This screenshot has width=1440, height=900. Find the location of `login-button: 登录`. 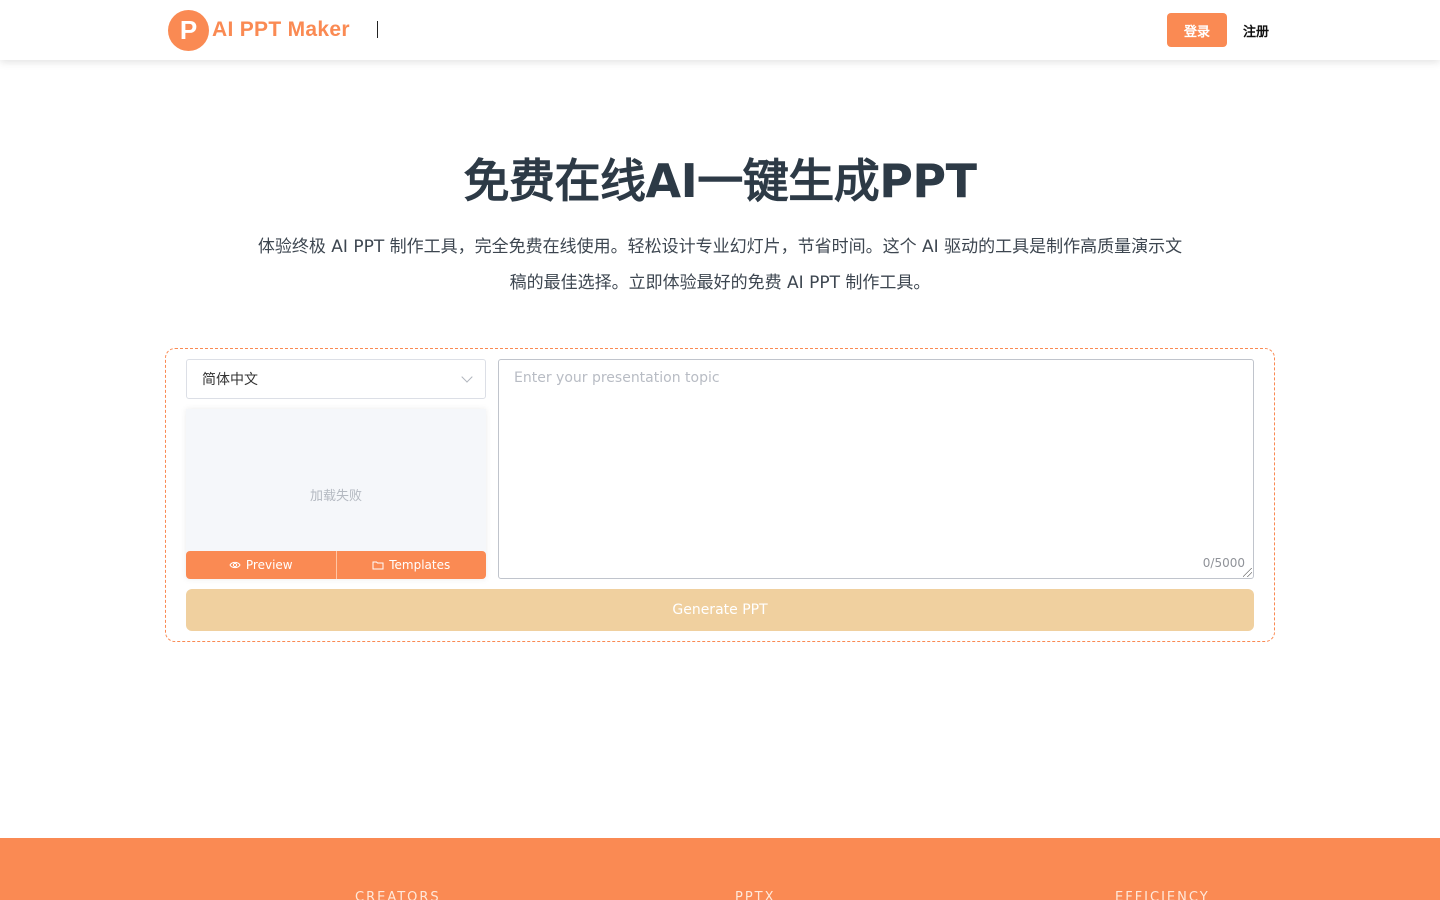

login-button: 登录 is located at coordinates (1197, 30).